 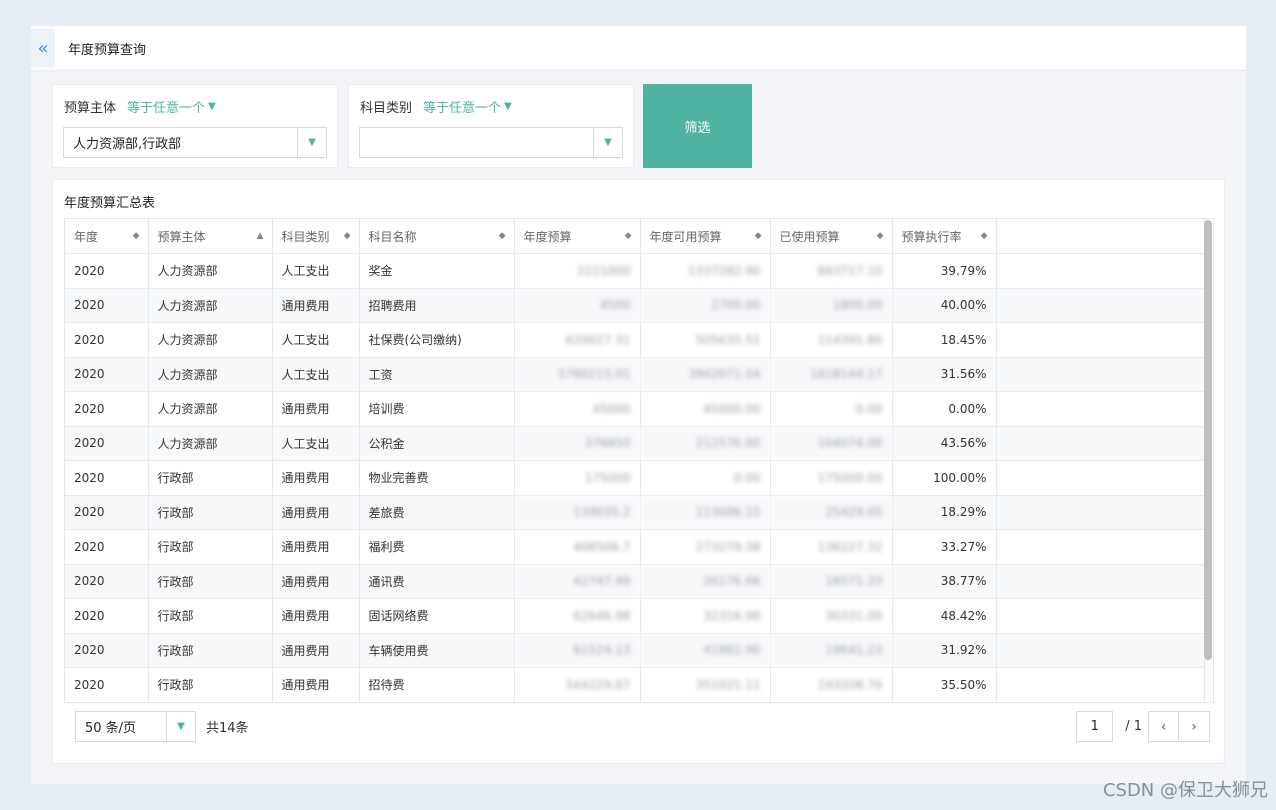 I want to click on collapse-back-icon: «, so click(x=43, y=48).